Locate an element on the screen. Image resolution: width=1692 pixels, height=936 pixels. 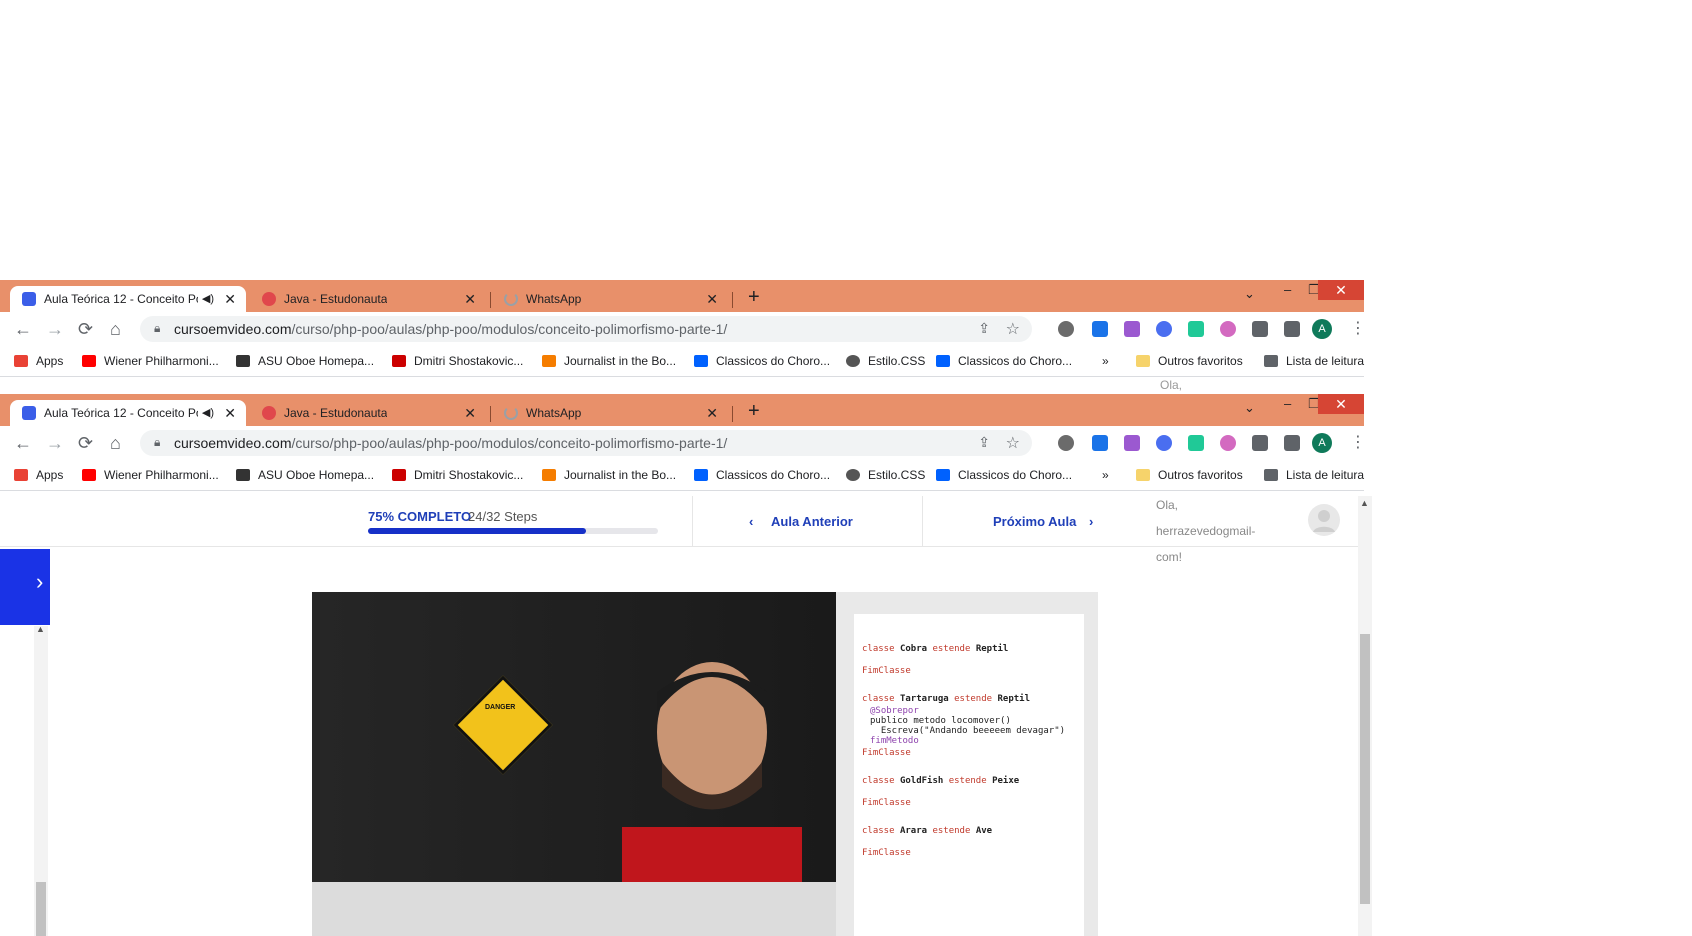
progress-percent-label: 75% COMPLETO is located at coordinates (420, 516).